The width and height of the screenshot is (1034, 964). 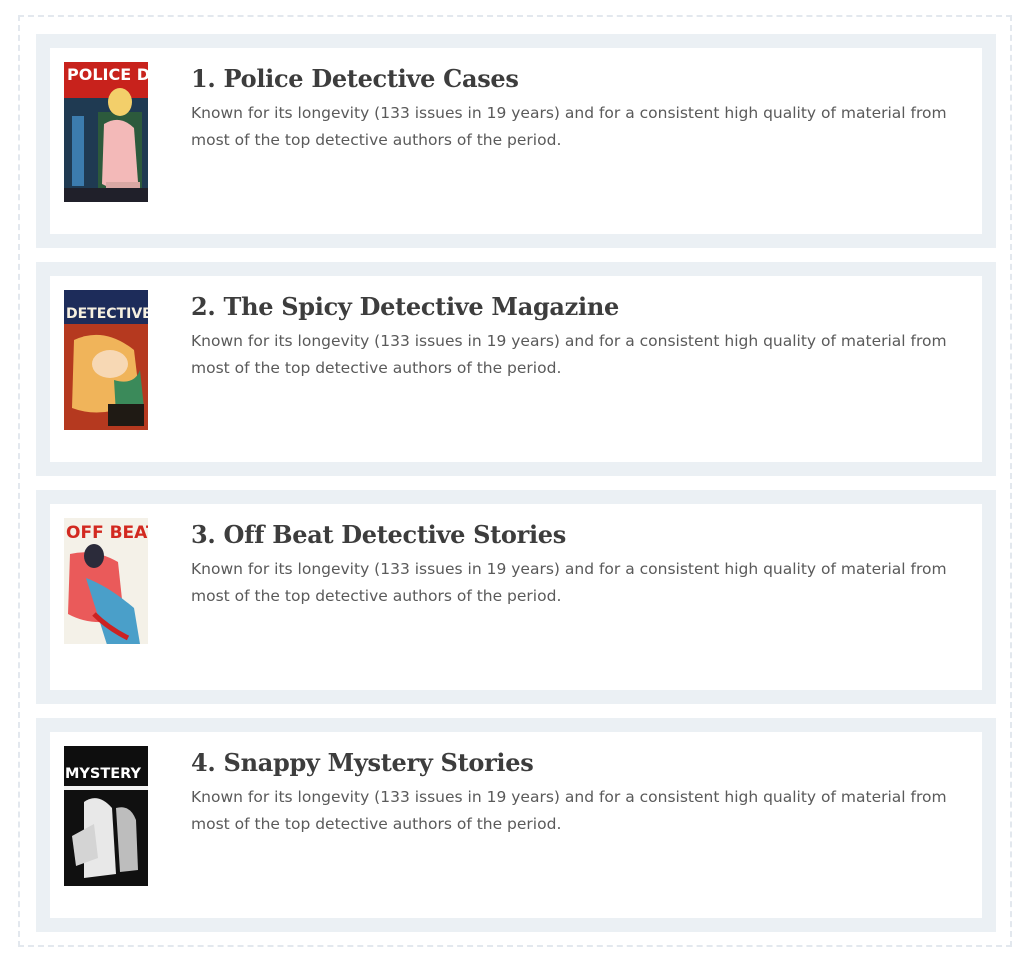 What do you see at coordinates (362, 762) in the screenshot?
I see `item-title: 4. Snappy Mystery Stories` at bounding box center [362, 762].